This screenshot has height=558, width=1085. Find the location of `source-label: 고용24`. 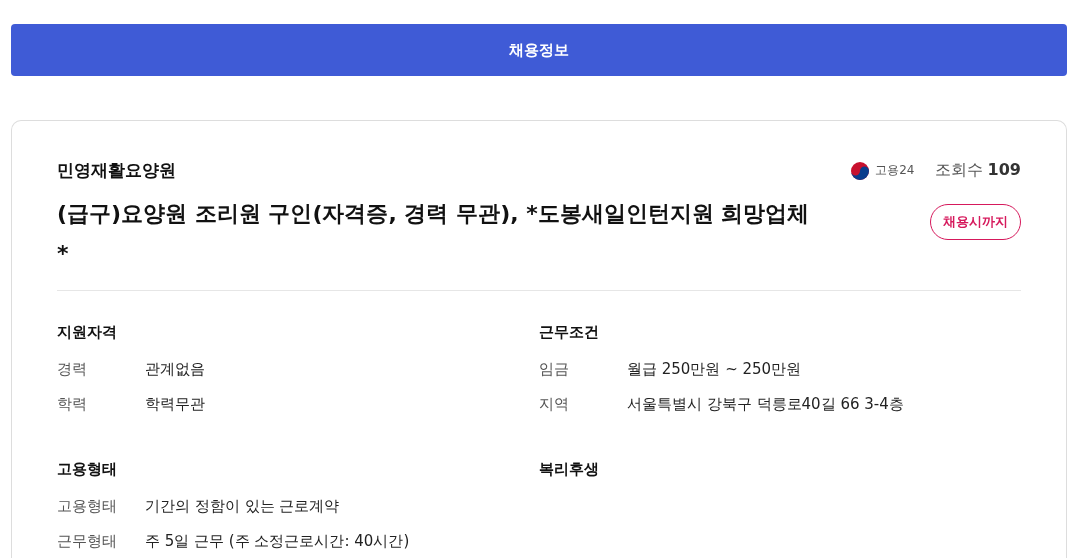

source-label: 고용24 is located at coordinates (895, 170).